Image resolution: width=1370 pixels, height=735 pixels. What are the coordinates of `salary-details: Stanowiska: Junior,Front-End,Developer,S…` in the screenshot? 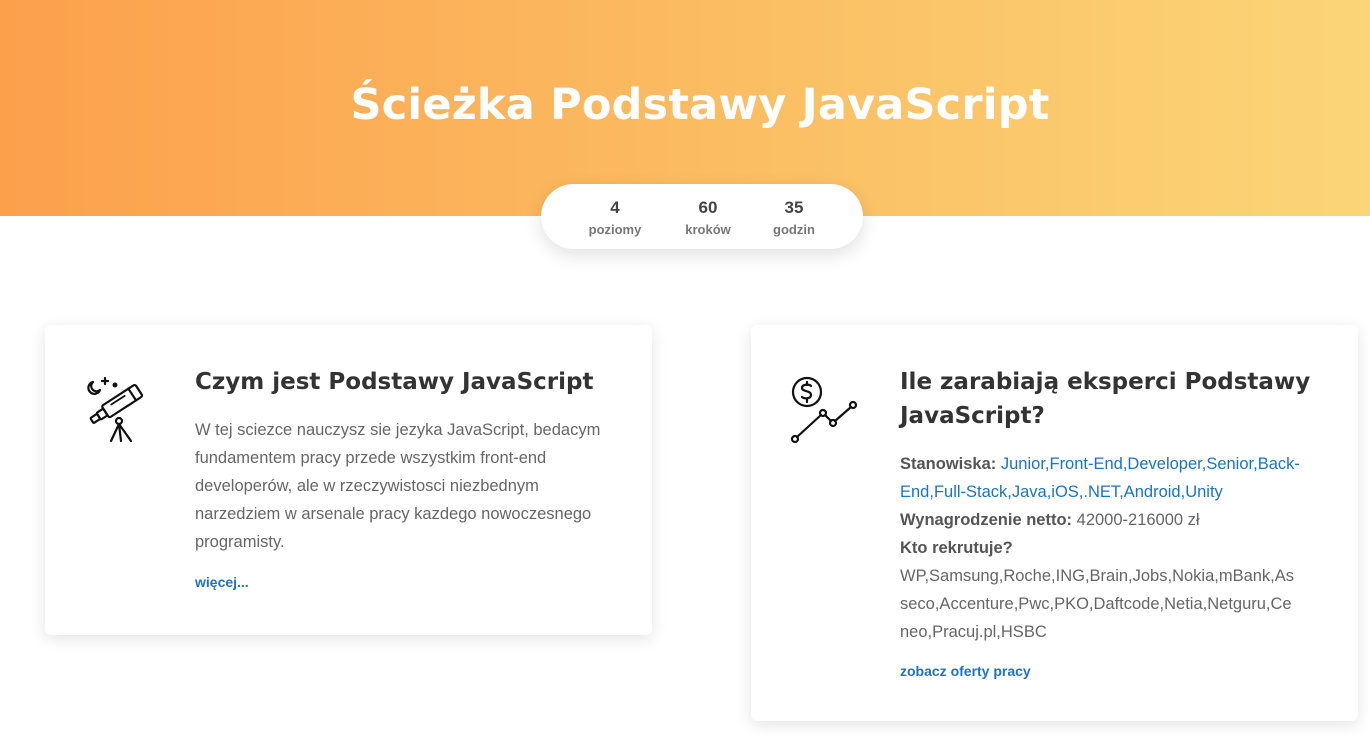 It's located at (1100, 548).